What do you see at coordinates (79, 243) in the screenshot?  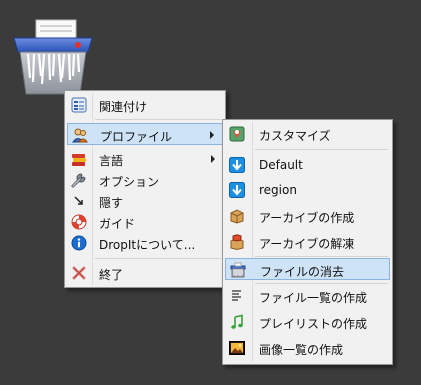 I see `info-icon` at bounding box center [79, 243].